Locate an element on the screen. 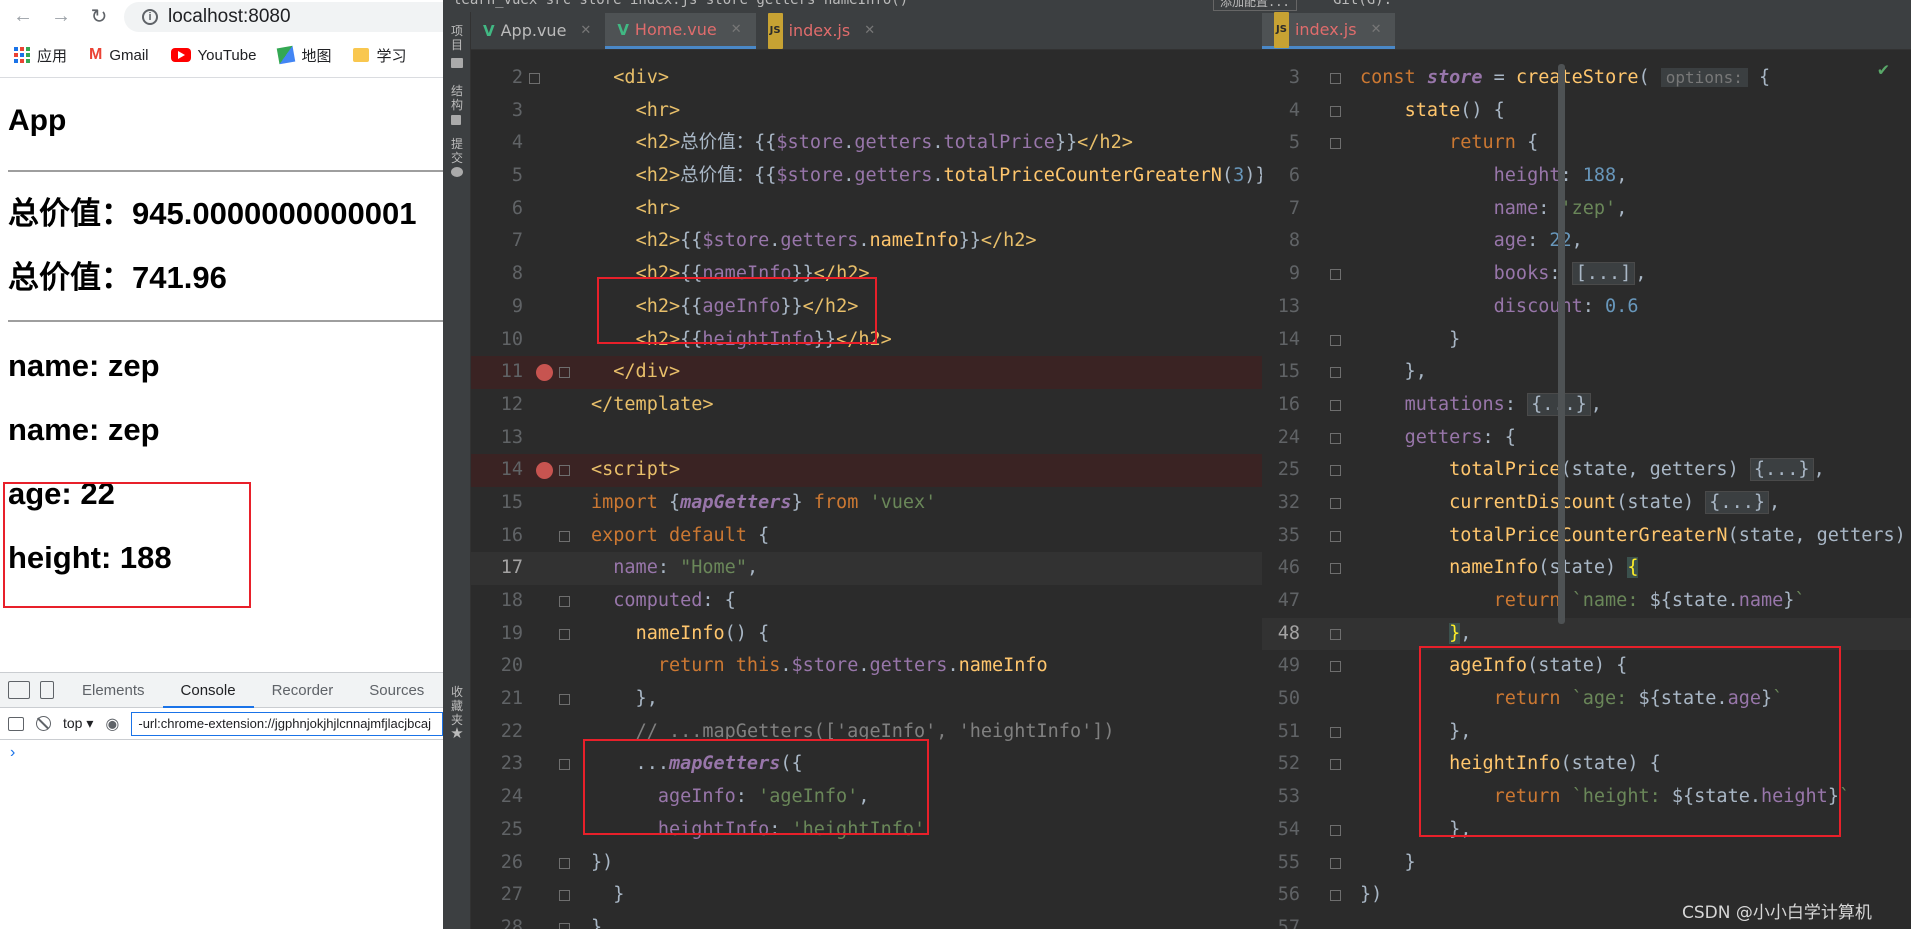 The image size is (1911, 929). bookmark-youtube: YouTube is located at coordinates (213, 55).